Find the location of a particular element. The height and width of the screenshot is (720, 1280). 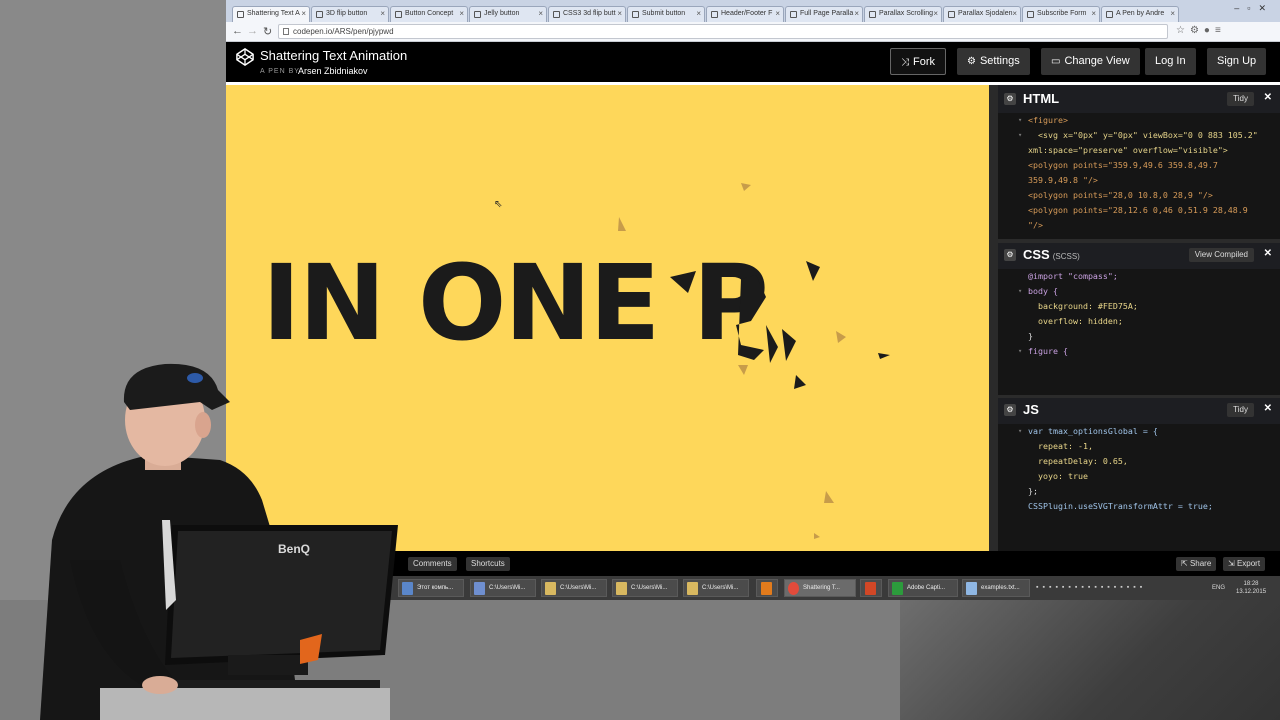

browser-tab: Parallax Scrolling × is located at coordinates (903, 14).